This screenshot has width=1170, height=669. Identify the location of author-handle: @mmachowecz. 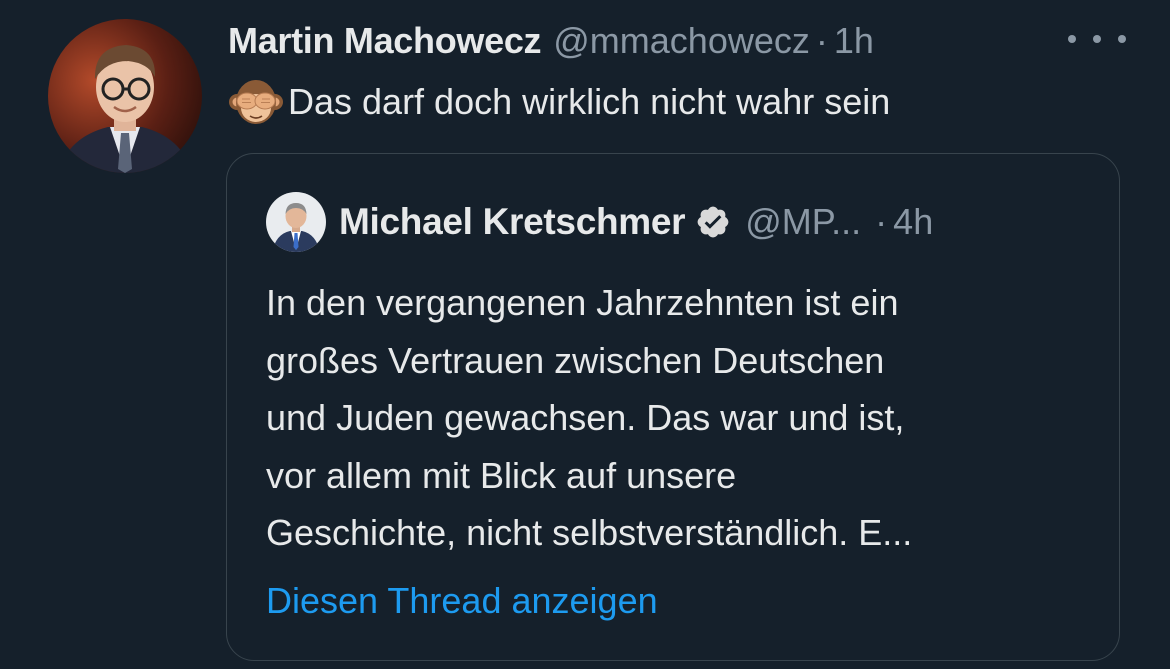
(681, 41).